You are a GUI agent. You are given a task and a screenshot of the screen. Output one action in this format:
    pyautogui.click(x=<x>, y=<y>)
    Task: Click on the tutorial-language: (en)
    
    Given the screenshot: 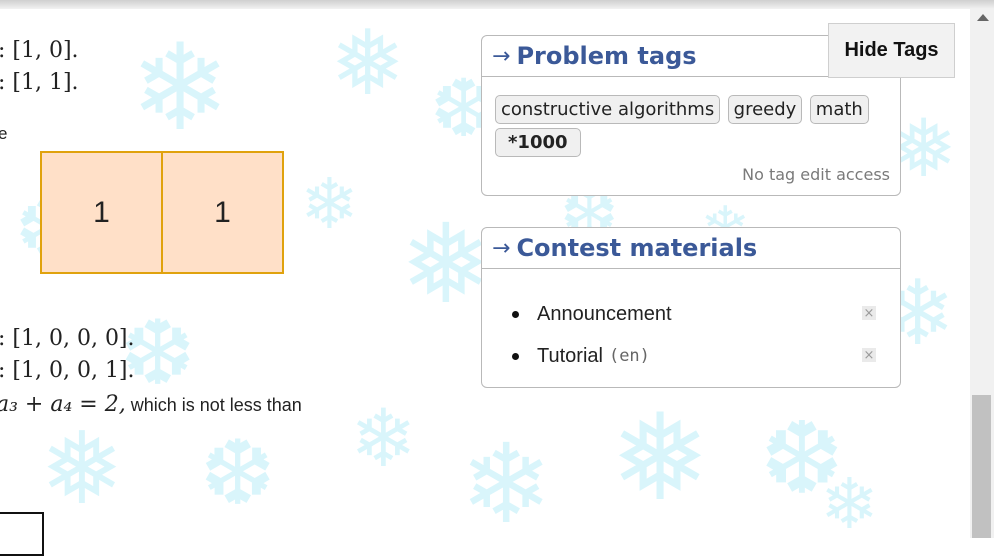 What is the action you would take?
    pyautogui.click(x=629, y=356)
    